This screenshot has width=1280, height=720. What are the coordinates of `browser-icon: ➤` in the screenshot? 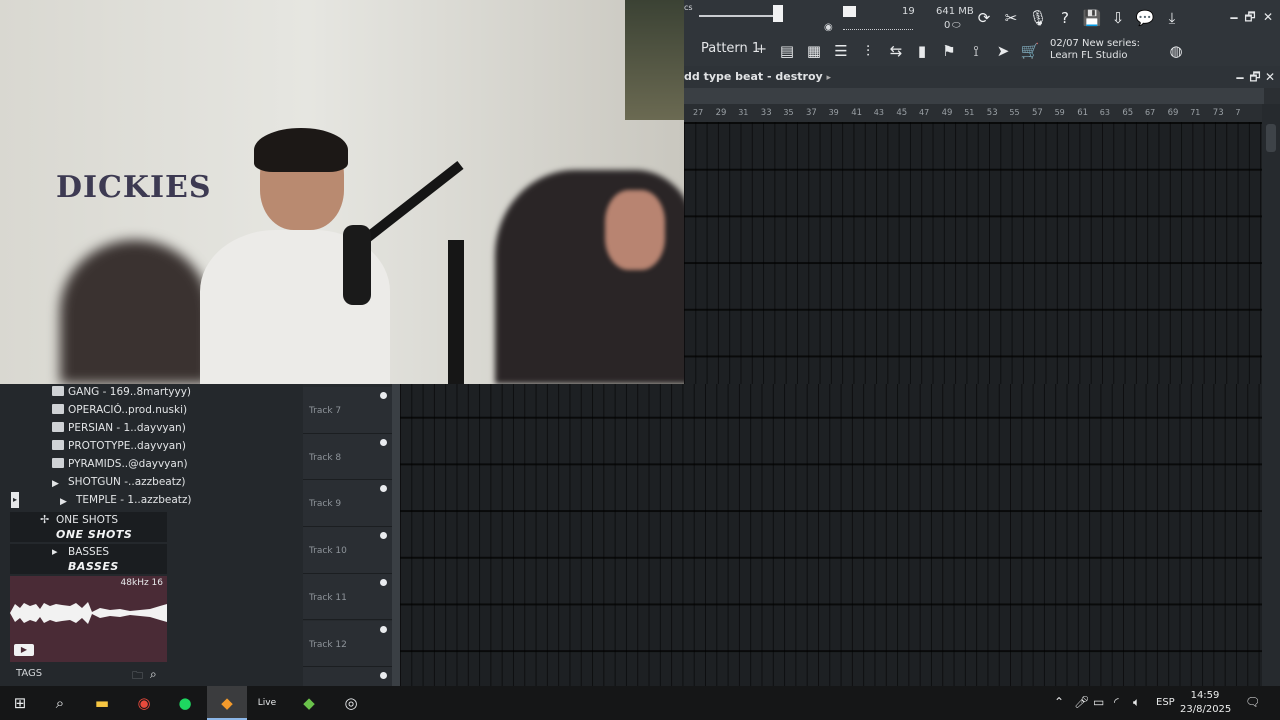 It's located at (1003, 51).